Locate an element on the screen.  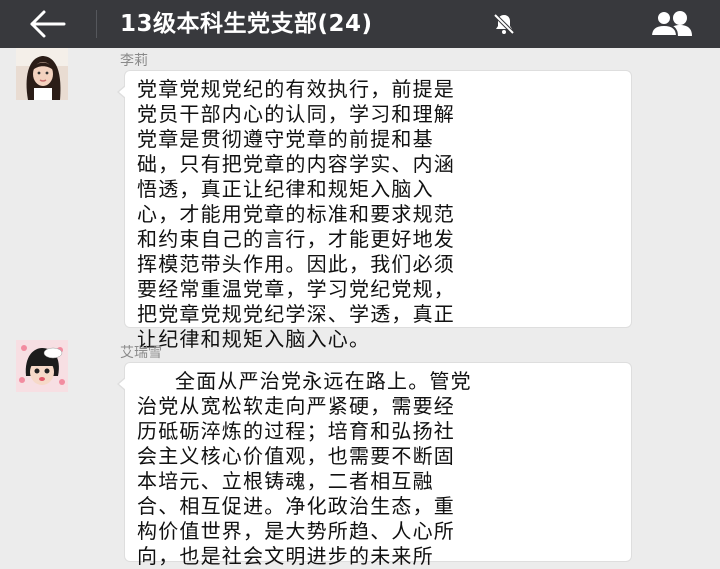
message-line: 悟透，真正让纪律和规矩入脑入 is located at coordinates (285, 189).